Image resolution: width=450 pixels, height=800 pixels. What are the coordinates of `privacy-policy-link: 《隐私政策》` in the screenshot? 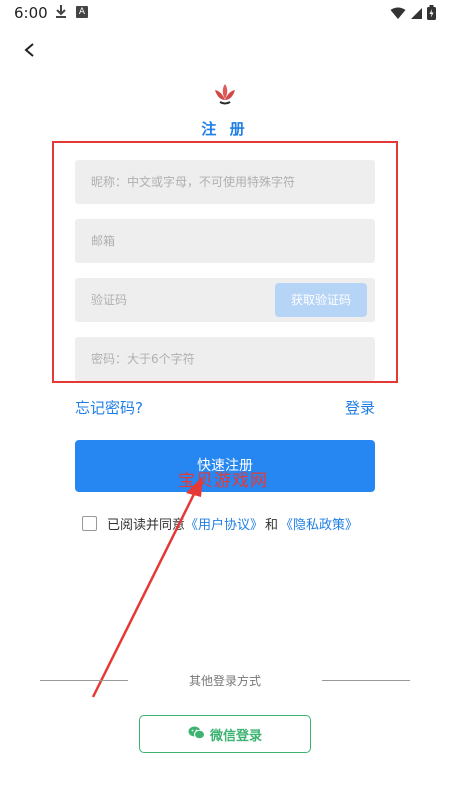 It's located at (319, 523).